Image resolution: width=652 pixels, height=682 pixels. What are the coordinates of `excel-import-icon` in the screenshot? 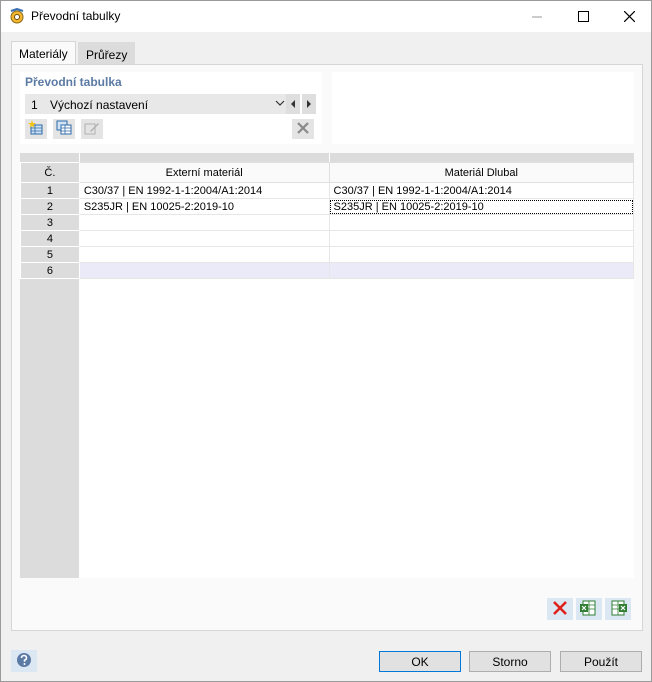 It's located at (589, 609).